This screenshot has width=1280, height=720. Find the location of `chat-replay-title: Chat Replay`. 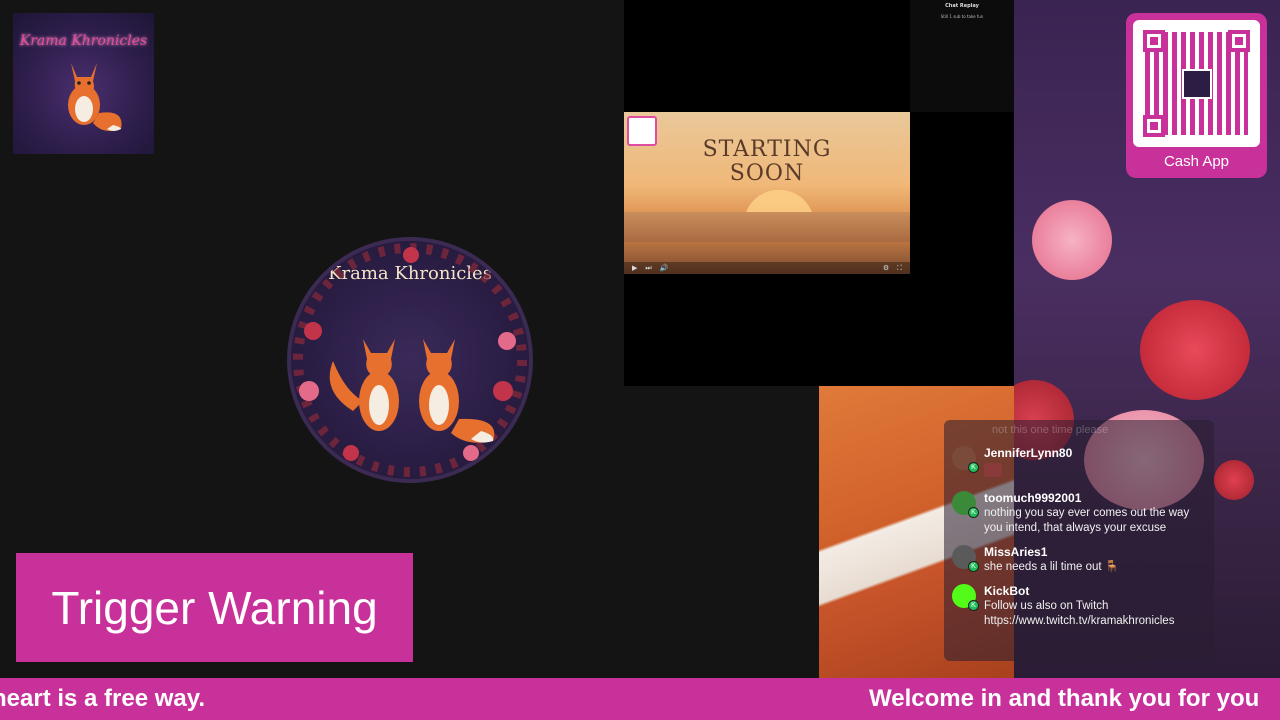

chat-replay-title: Chat Replay is located at coordinates (962, 6).